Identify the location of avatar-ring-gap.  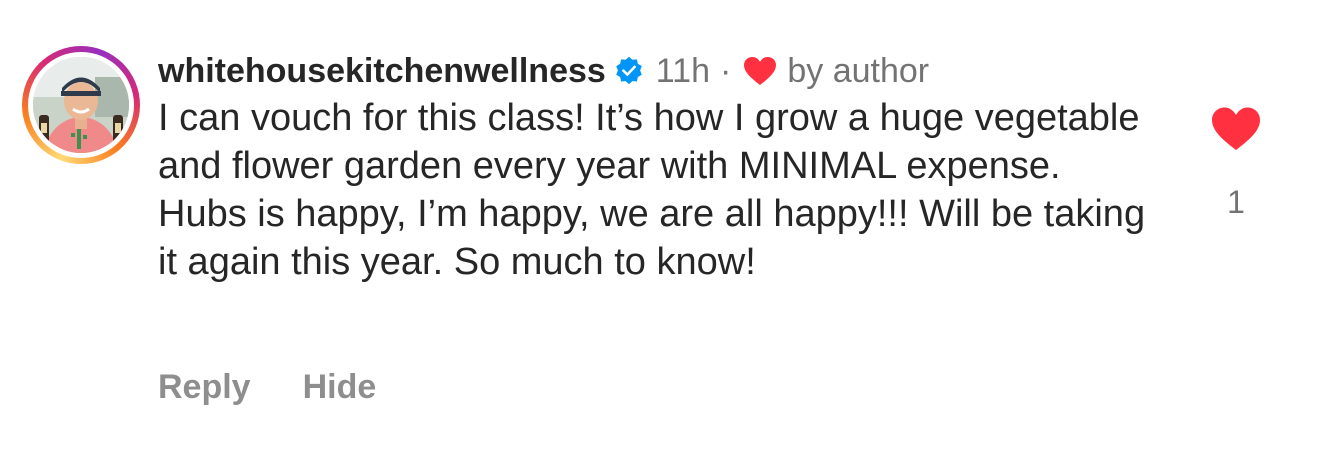
(81, 105).